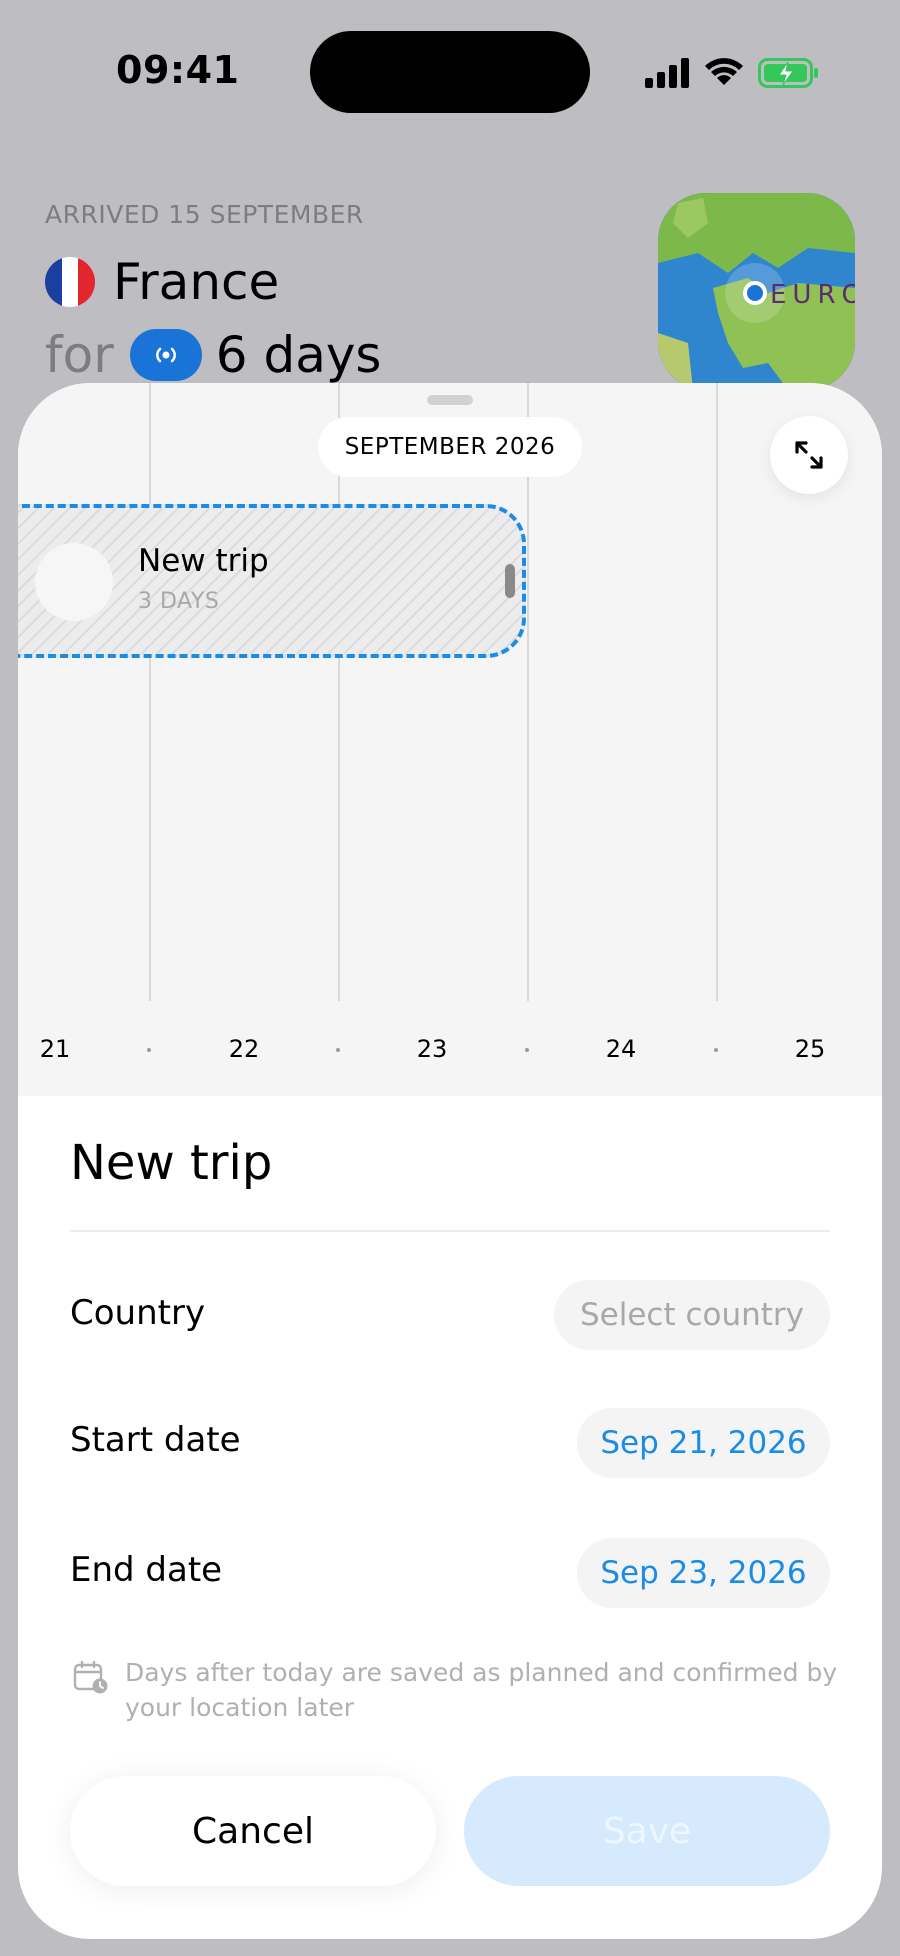  What do you see at coordinates (667, 73) in the screenshot?
I see `signal-icon` at bounding box center [667, 73].